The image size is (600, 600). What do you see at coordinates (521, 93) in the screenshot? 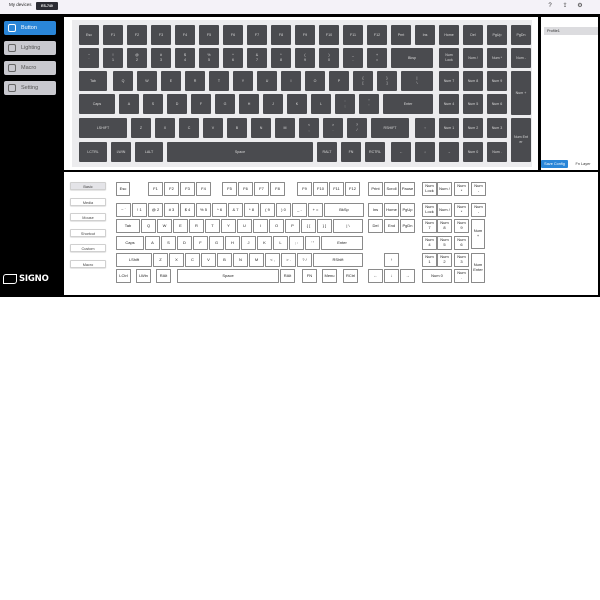
I see `key-num-+: Num +` at bounding box center [521, 93].